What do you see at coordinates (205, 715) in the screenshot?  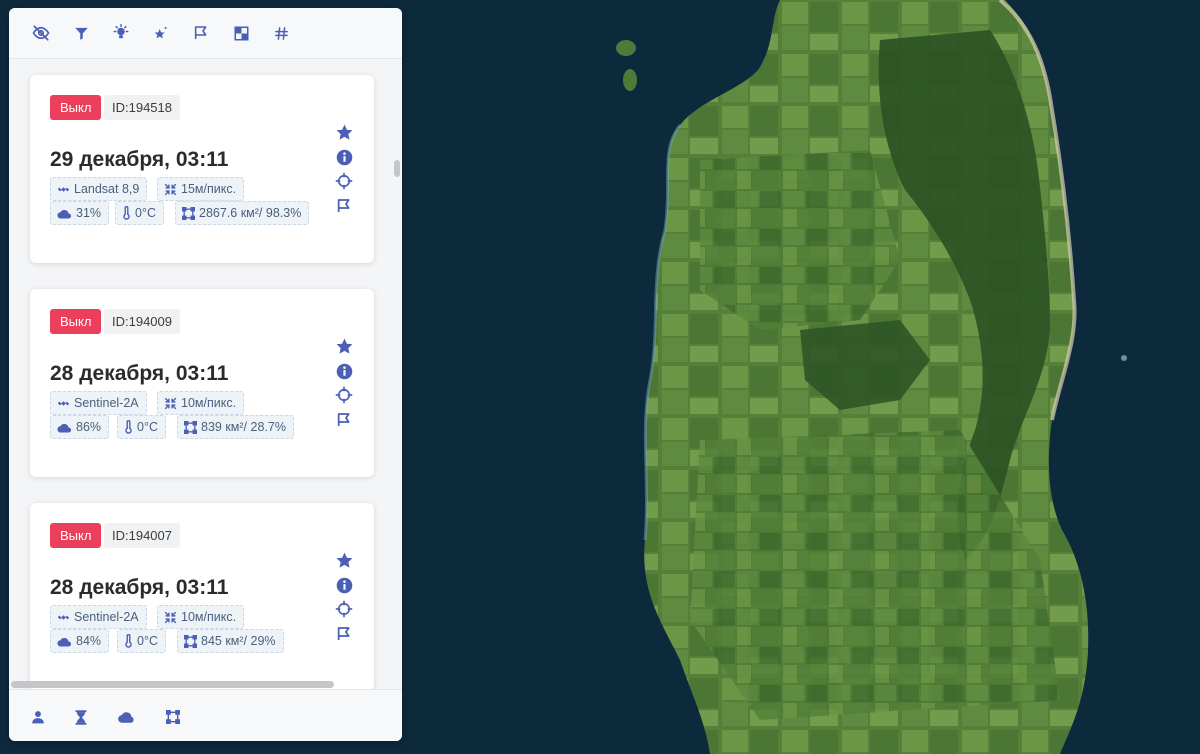 I see `panel-footer` at bounding box center [205, 715].